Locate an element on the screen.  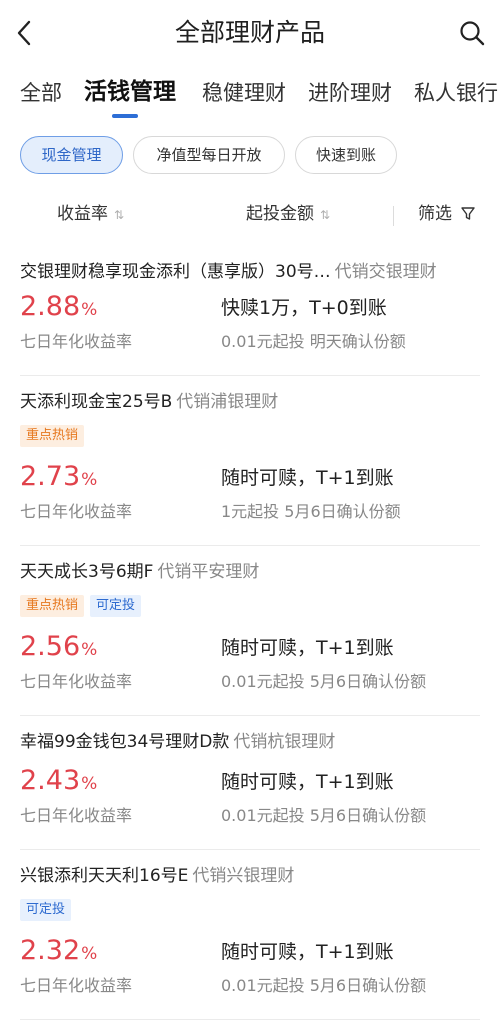
sort-bar: 收益率 ⇅ 起投金额 ⇅ 筛选 is located at coordinates (250, 215).